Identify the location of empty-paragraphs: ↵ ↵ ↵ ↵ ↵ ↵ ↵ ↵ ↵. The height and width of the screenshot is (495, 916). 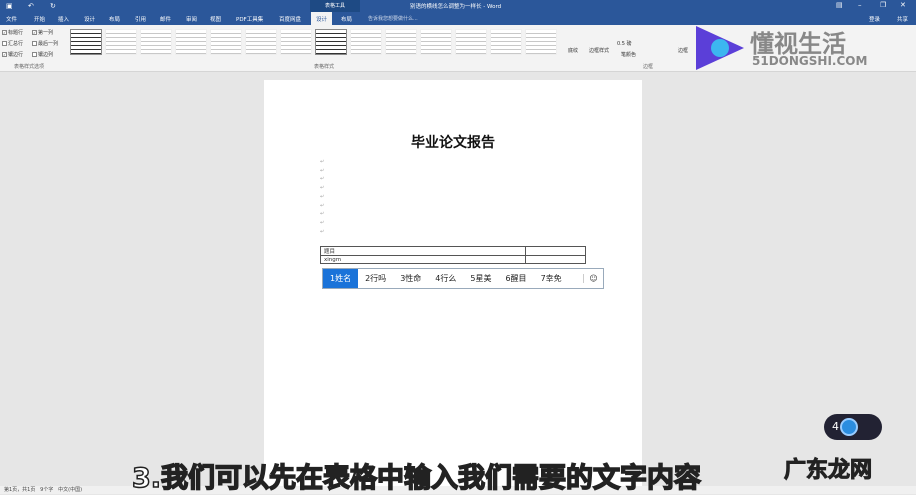
(322, 197).